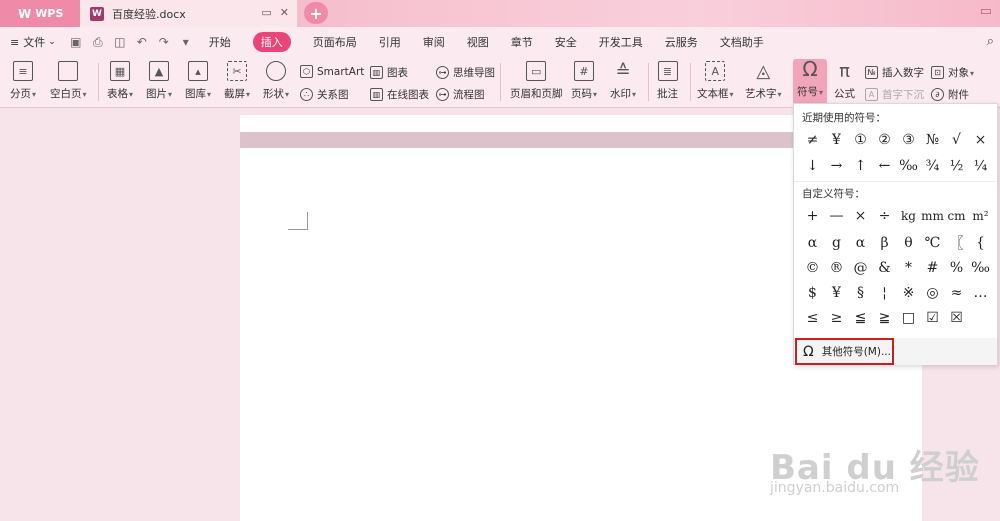  What do you see at coordinates (33, 42) in the screenshot?
I see `file-menu: ≡ 文件 ⌄` at bounding box center [33, 42].